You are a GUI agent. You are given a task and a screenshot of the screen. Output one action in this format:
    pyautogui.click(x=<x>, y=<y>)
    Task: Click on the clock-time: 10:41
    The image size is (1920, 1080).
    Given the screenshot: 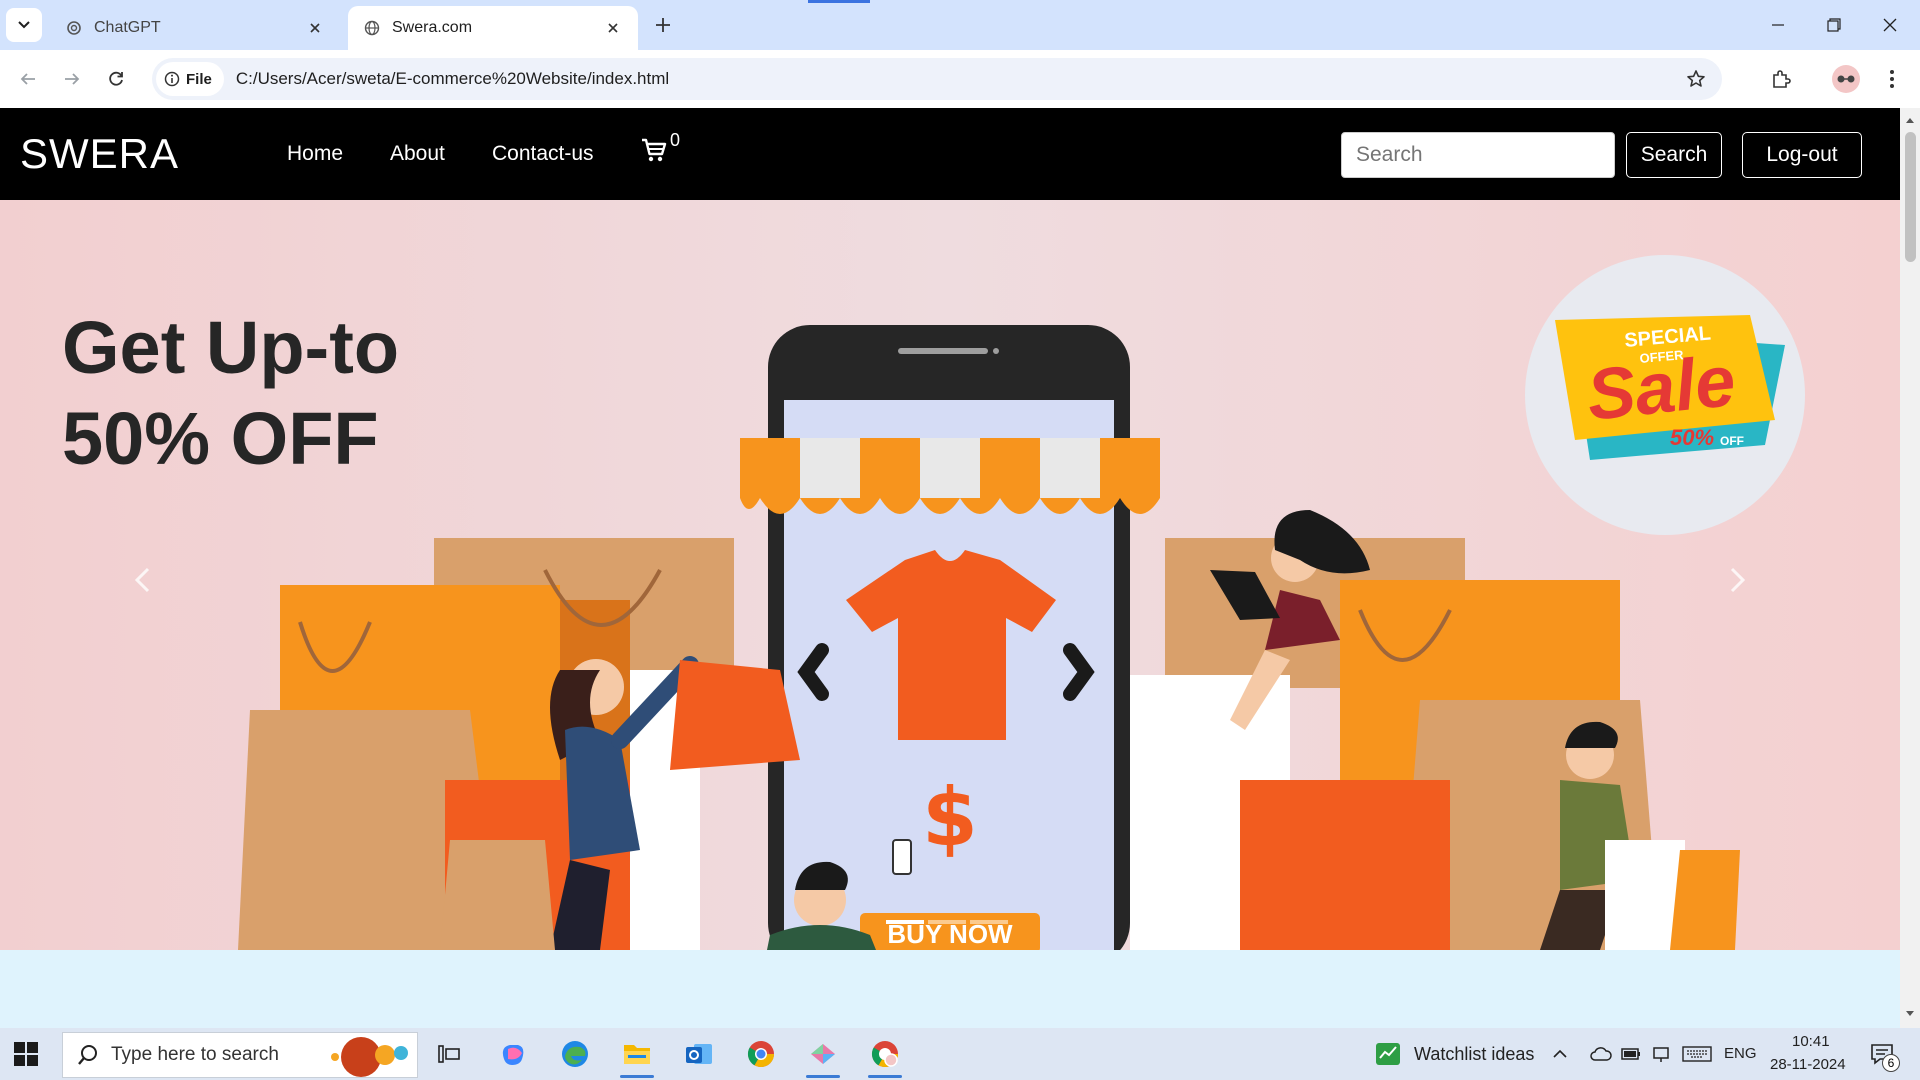 What is the action you would take?
    pyautogui.click(x=1811, y=1041)
    